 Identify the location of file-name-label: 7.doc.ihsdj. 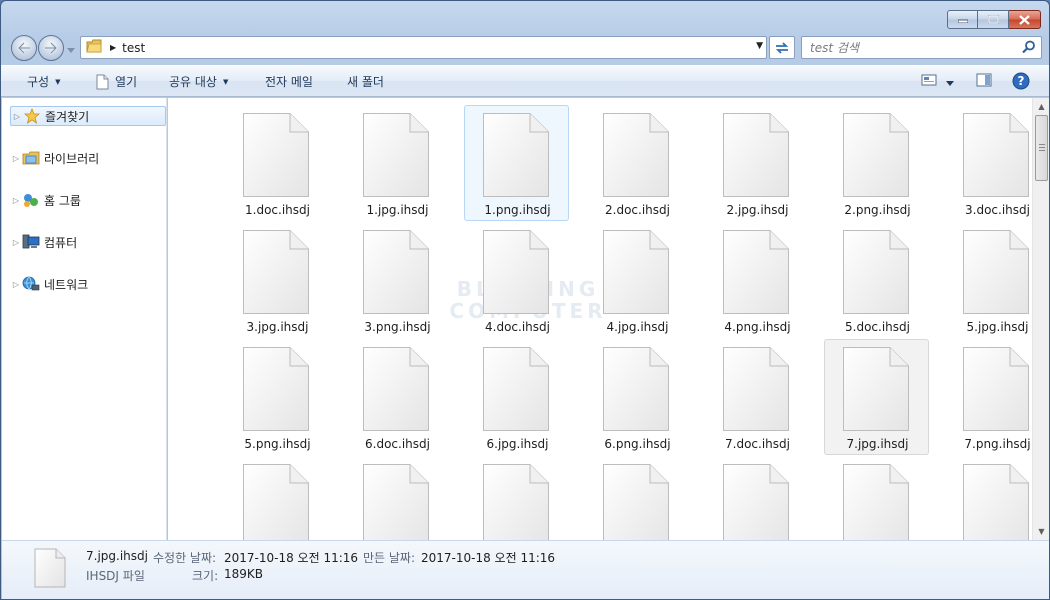
(757, 444).